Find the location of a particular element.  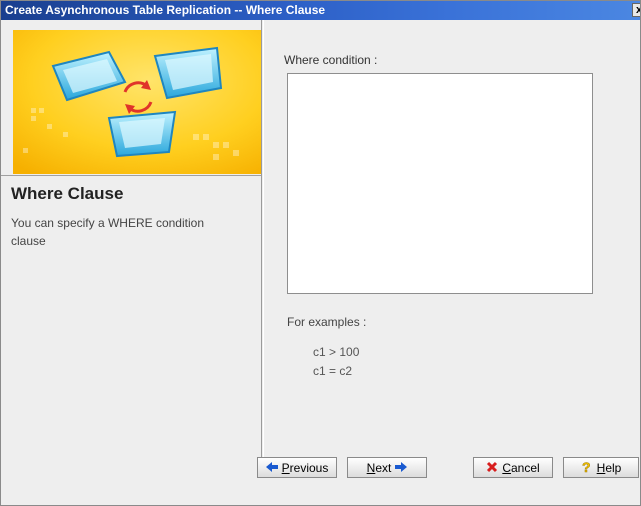

cancel-x-icon is located at coordinates (492, 468).